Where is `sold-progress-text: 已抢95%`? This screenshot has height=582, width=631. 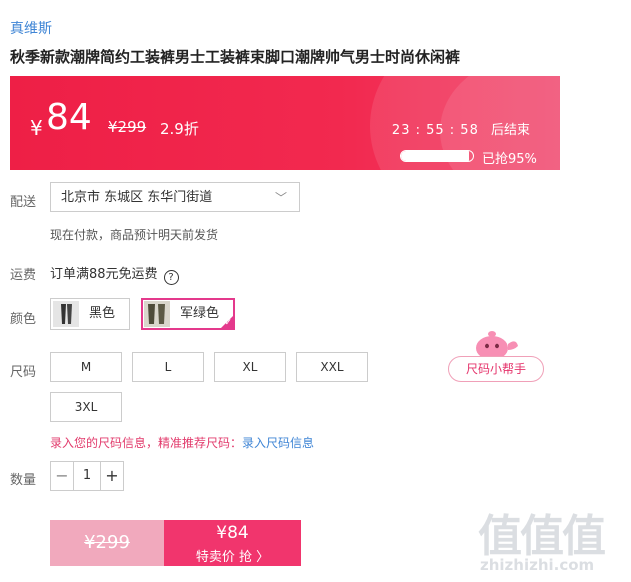 sold-progress-text: 已抢95% is located at coordinates (509, 159).